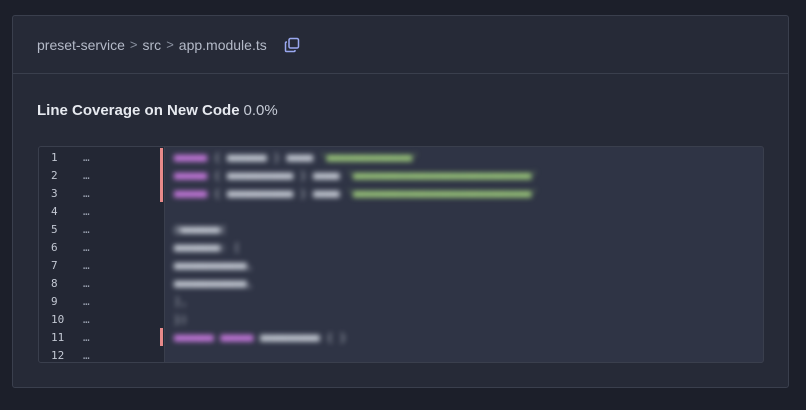  I want to click on copy-icon, so click(291, 44).